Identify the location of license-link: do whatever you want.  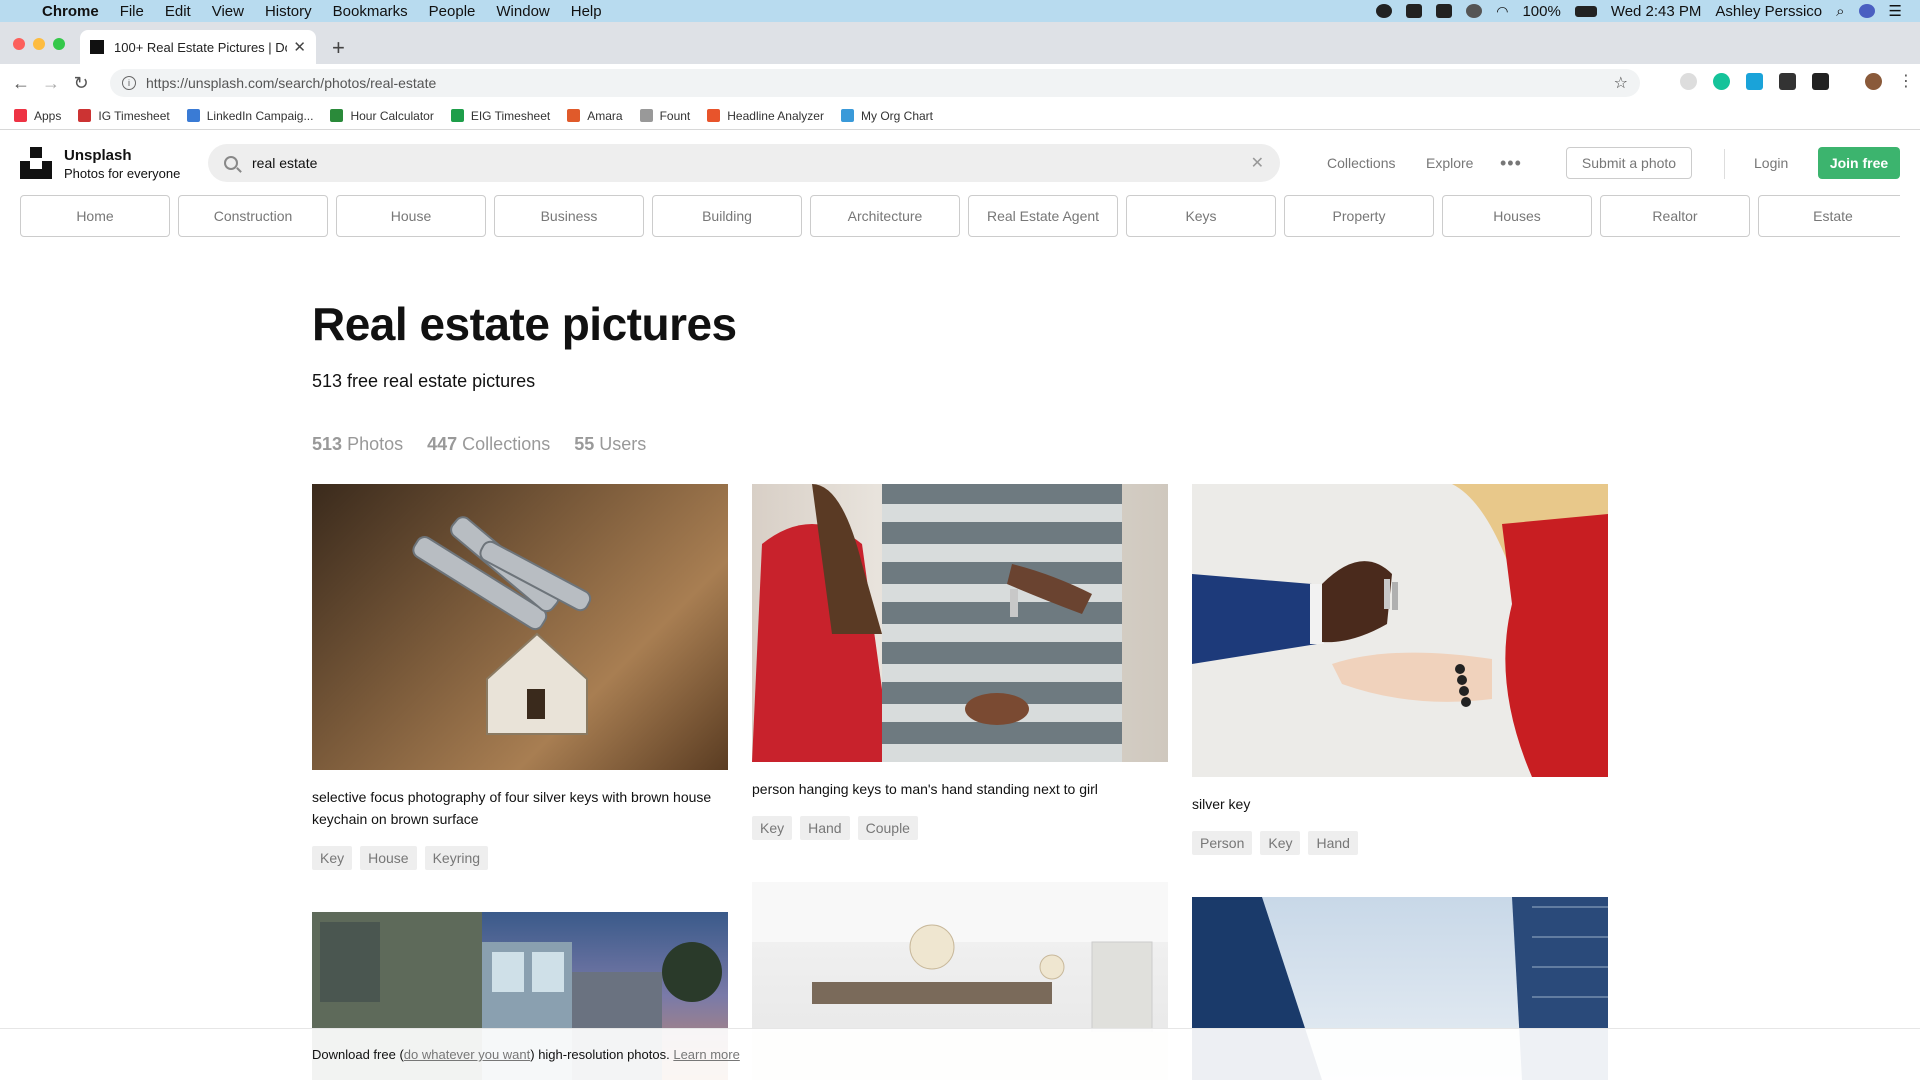
(467, 1054).